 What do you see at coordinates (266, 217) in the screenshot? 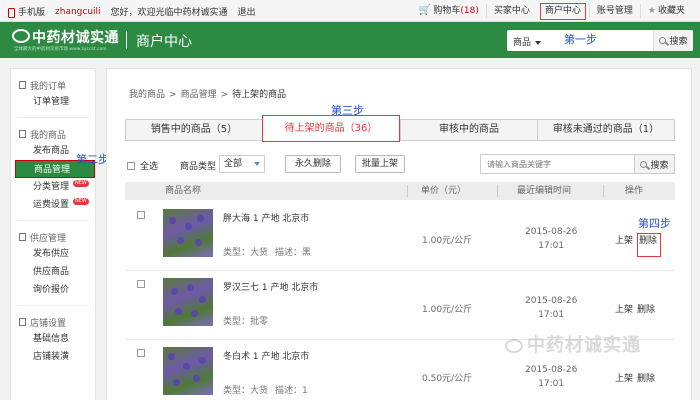
I see `product-name: 胖大海 1 产地 北京市` at bounding box center [266, 217].